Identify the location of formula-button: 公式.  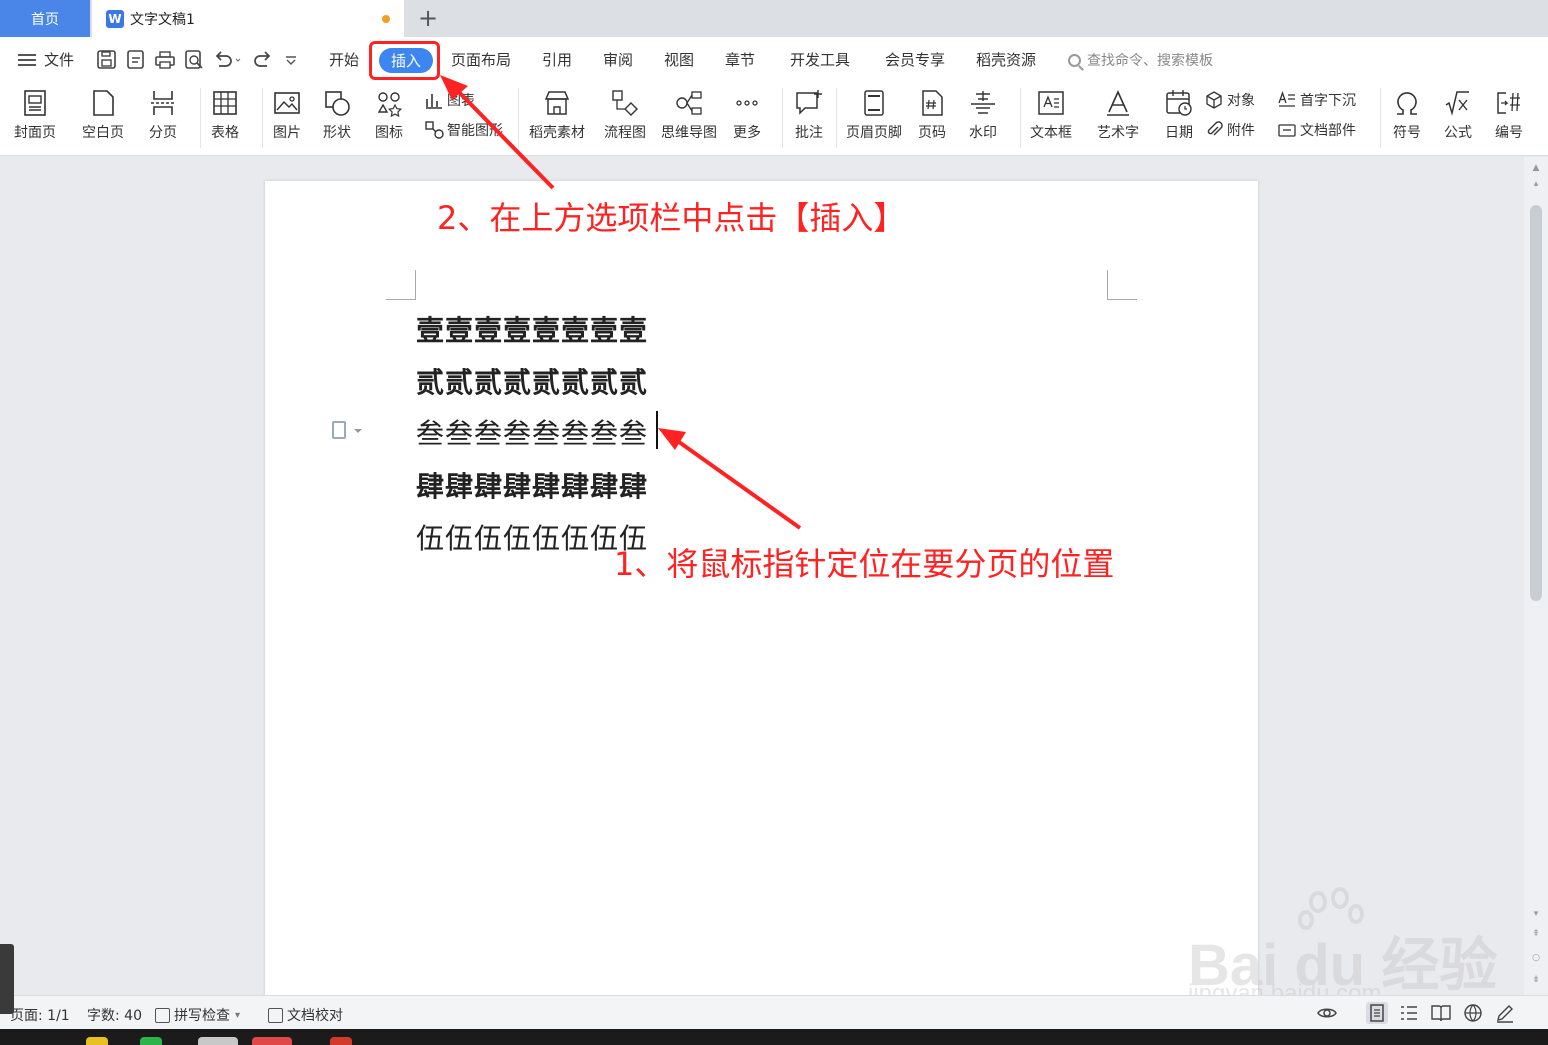
(1458, 115).